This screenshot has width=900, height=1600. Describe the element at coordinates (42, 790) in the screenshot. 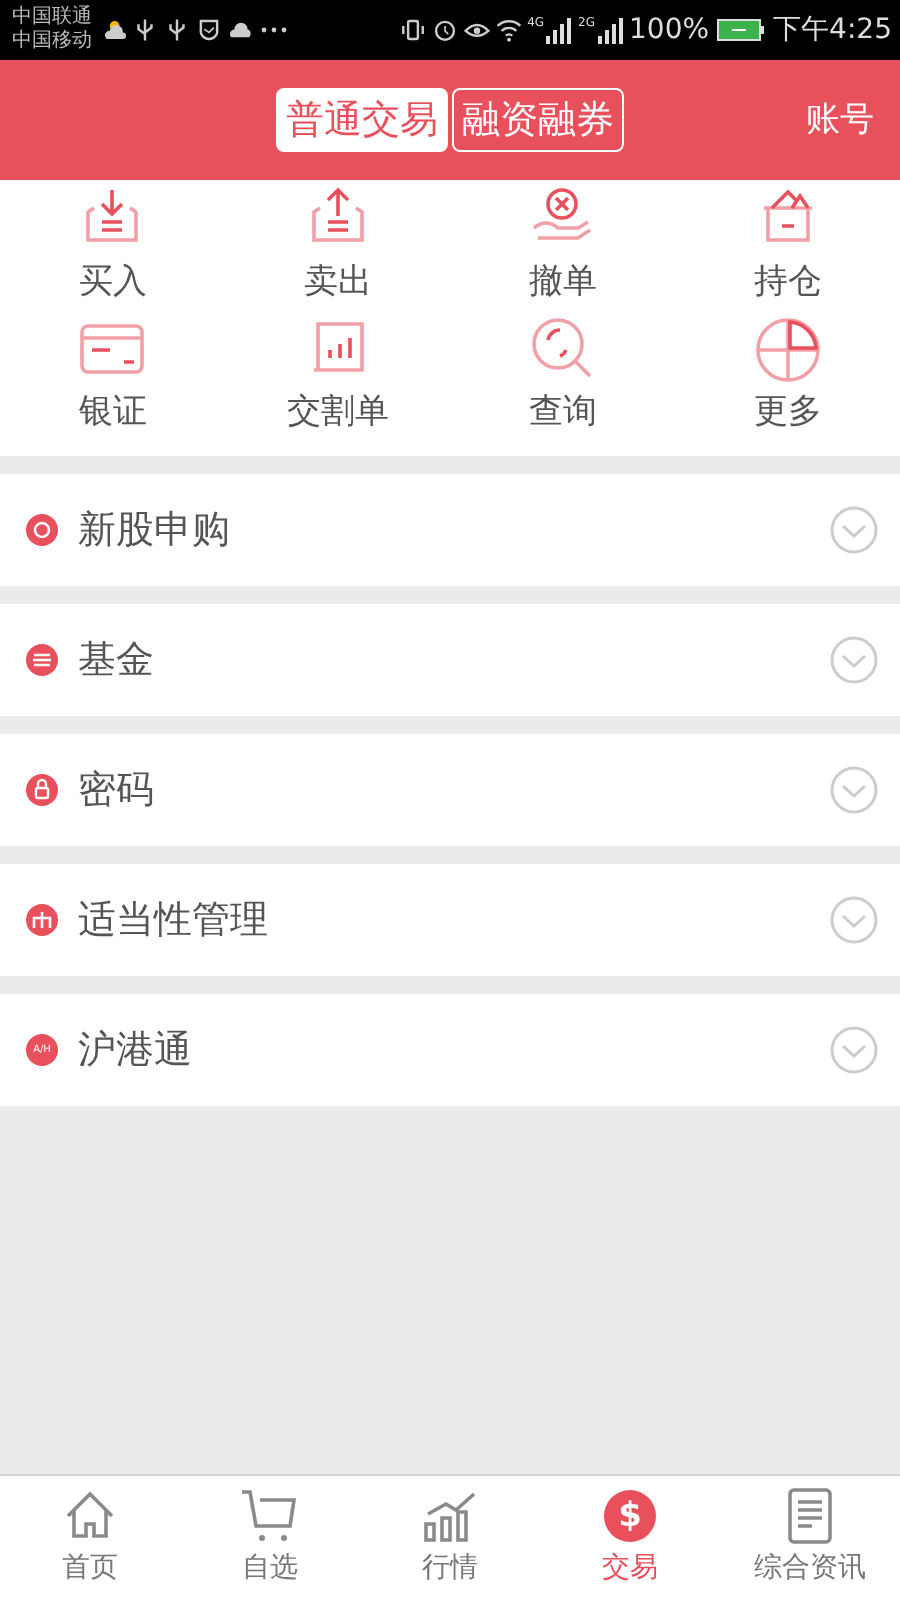

I see `lock-icon` at that location.